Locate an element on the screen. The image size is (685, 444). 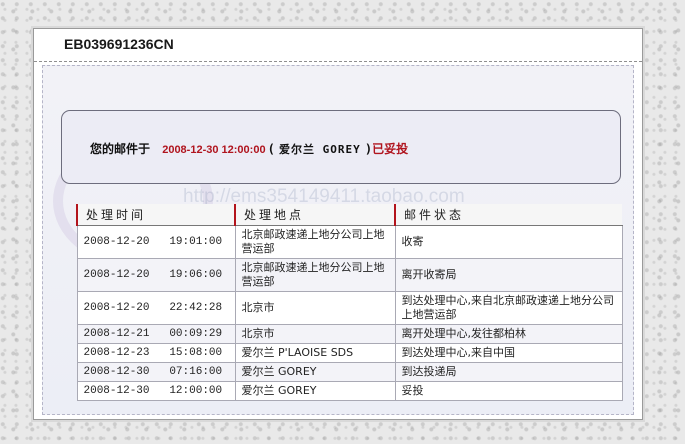
row-status: 妥投 is located at coordinates (508, 391).